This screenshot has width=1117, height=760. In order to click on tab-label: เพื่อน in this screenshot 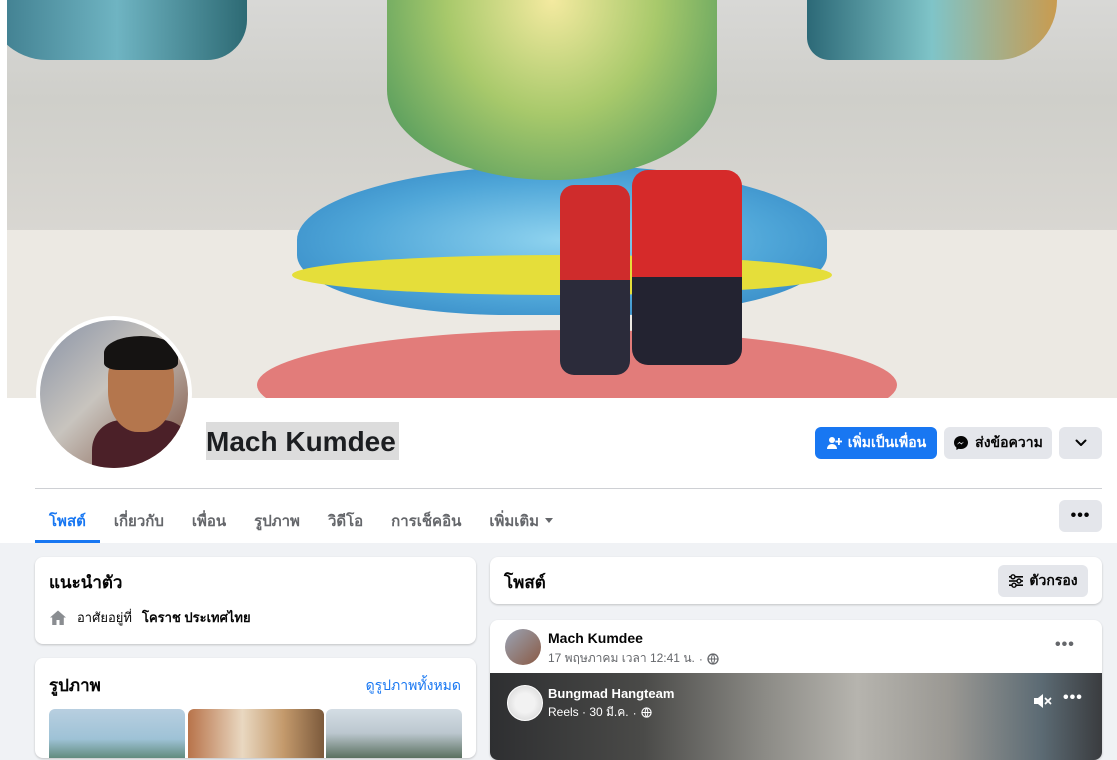, I will do `click(209, 521)`.